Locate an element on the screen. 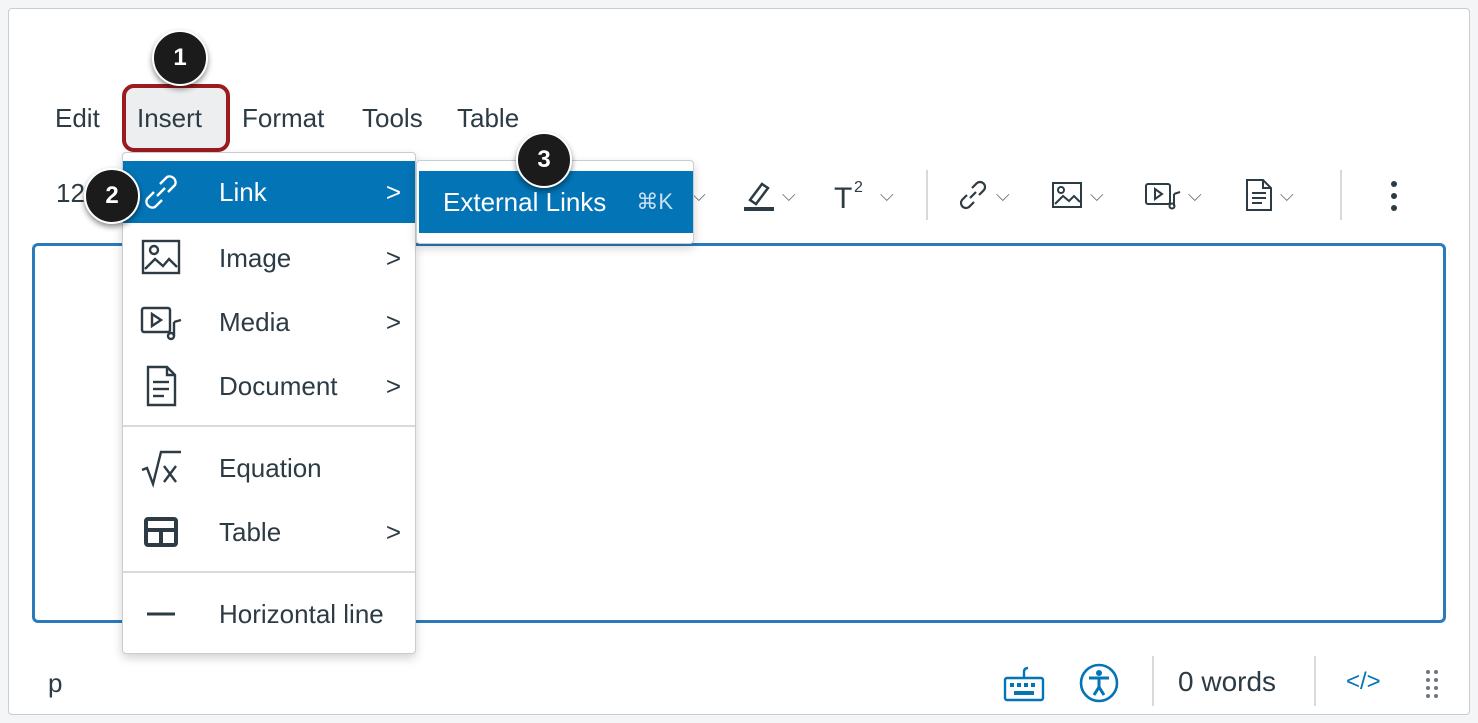  menu-edit: Edit is located at coordinates (77, 118).